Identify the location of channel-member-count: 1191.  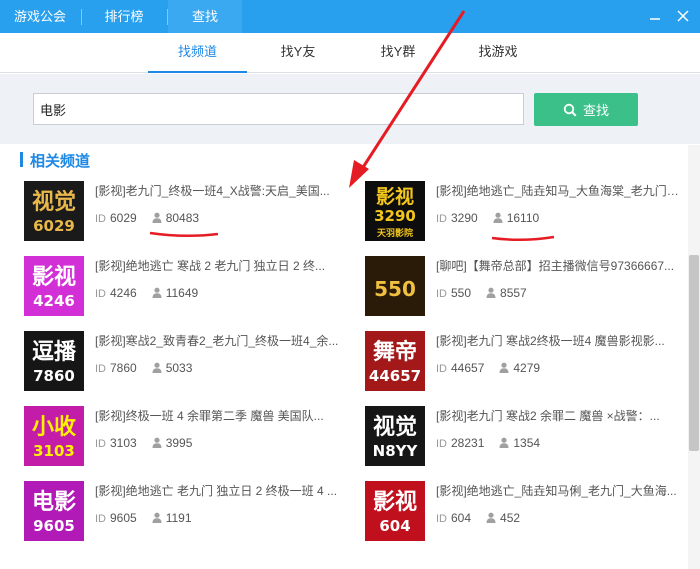
(178, 518).